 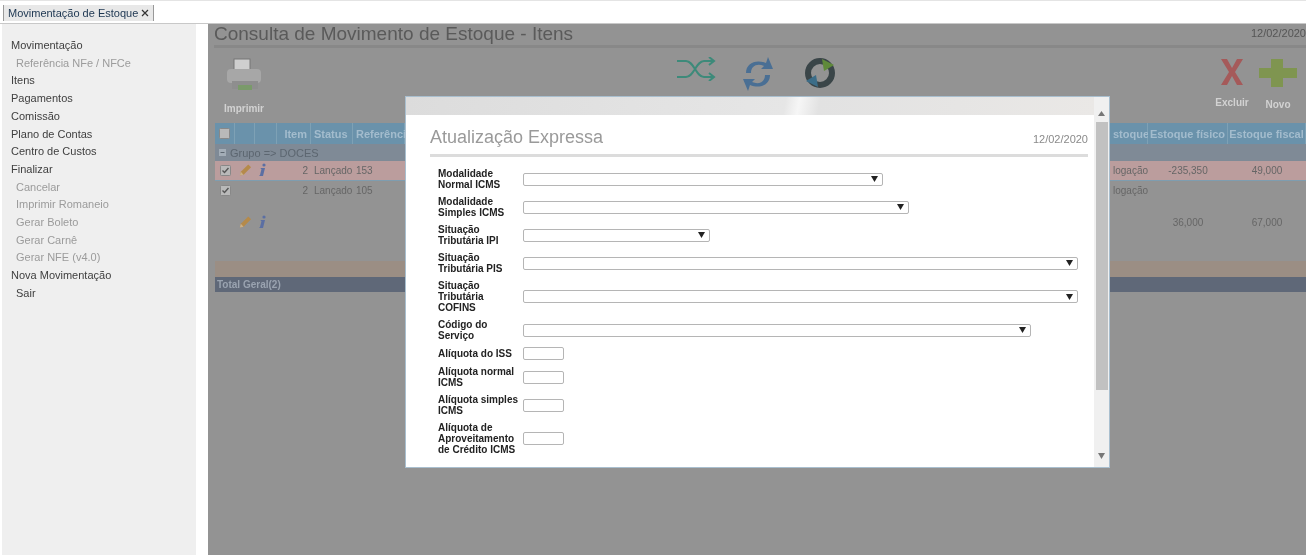 What do you see at coordinates (758, 74) in the screenshot?
I see `refresh-icon` at bounding box center [758, 74].